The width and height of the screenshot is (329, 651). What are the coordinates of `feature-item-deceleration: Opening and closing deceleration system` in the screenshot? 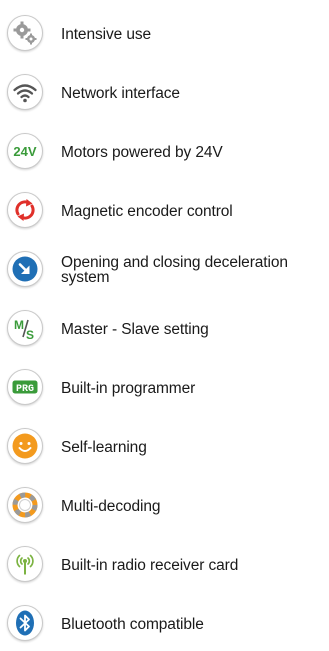 It's located at (164, 270).